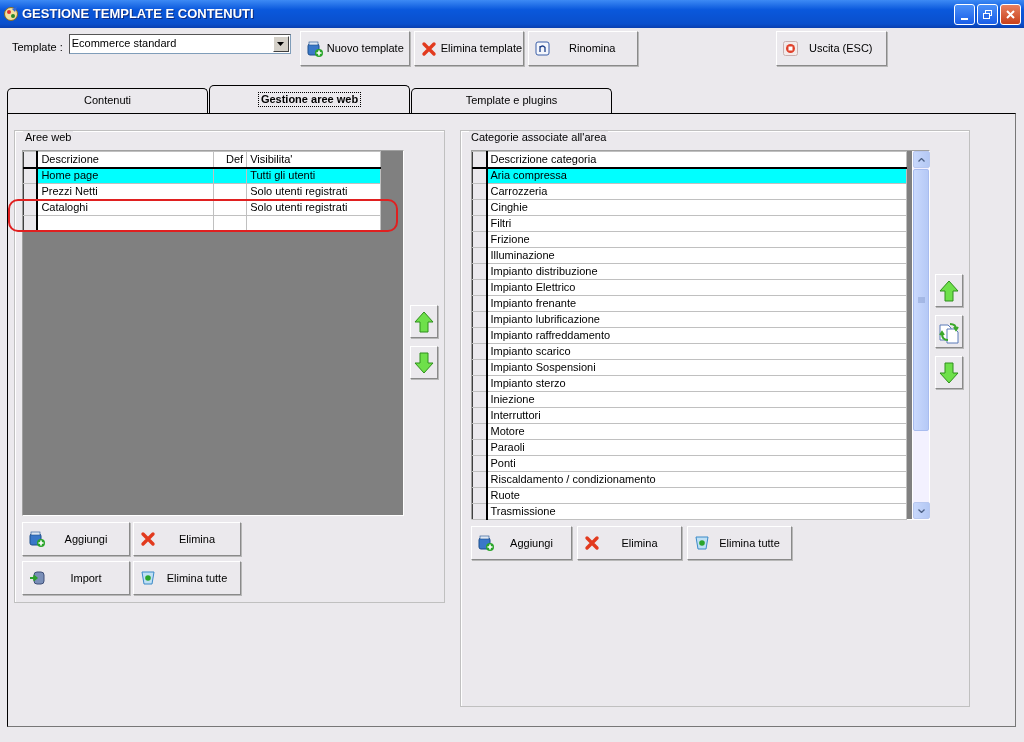 The width and height of the screenshot is (1024, 742). What do you see at coordinates (125, 207) in the screenshot?
I see `table-cell: Cataloghi` at bounding box center [125, 207].